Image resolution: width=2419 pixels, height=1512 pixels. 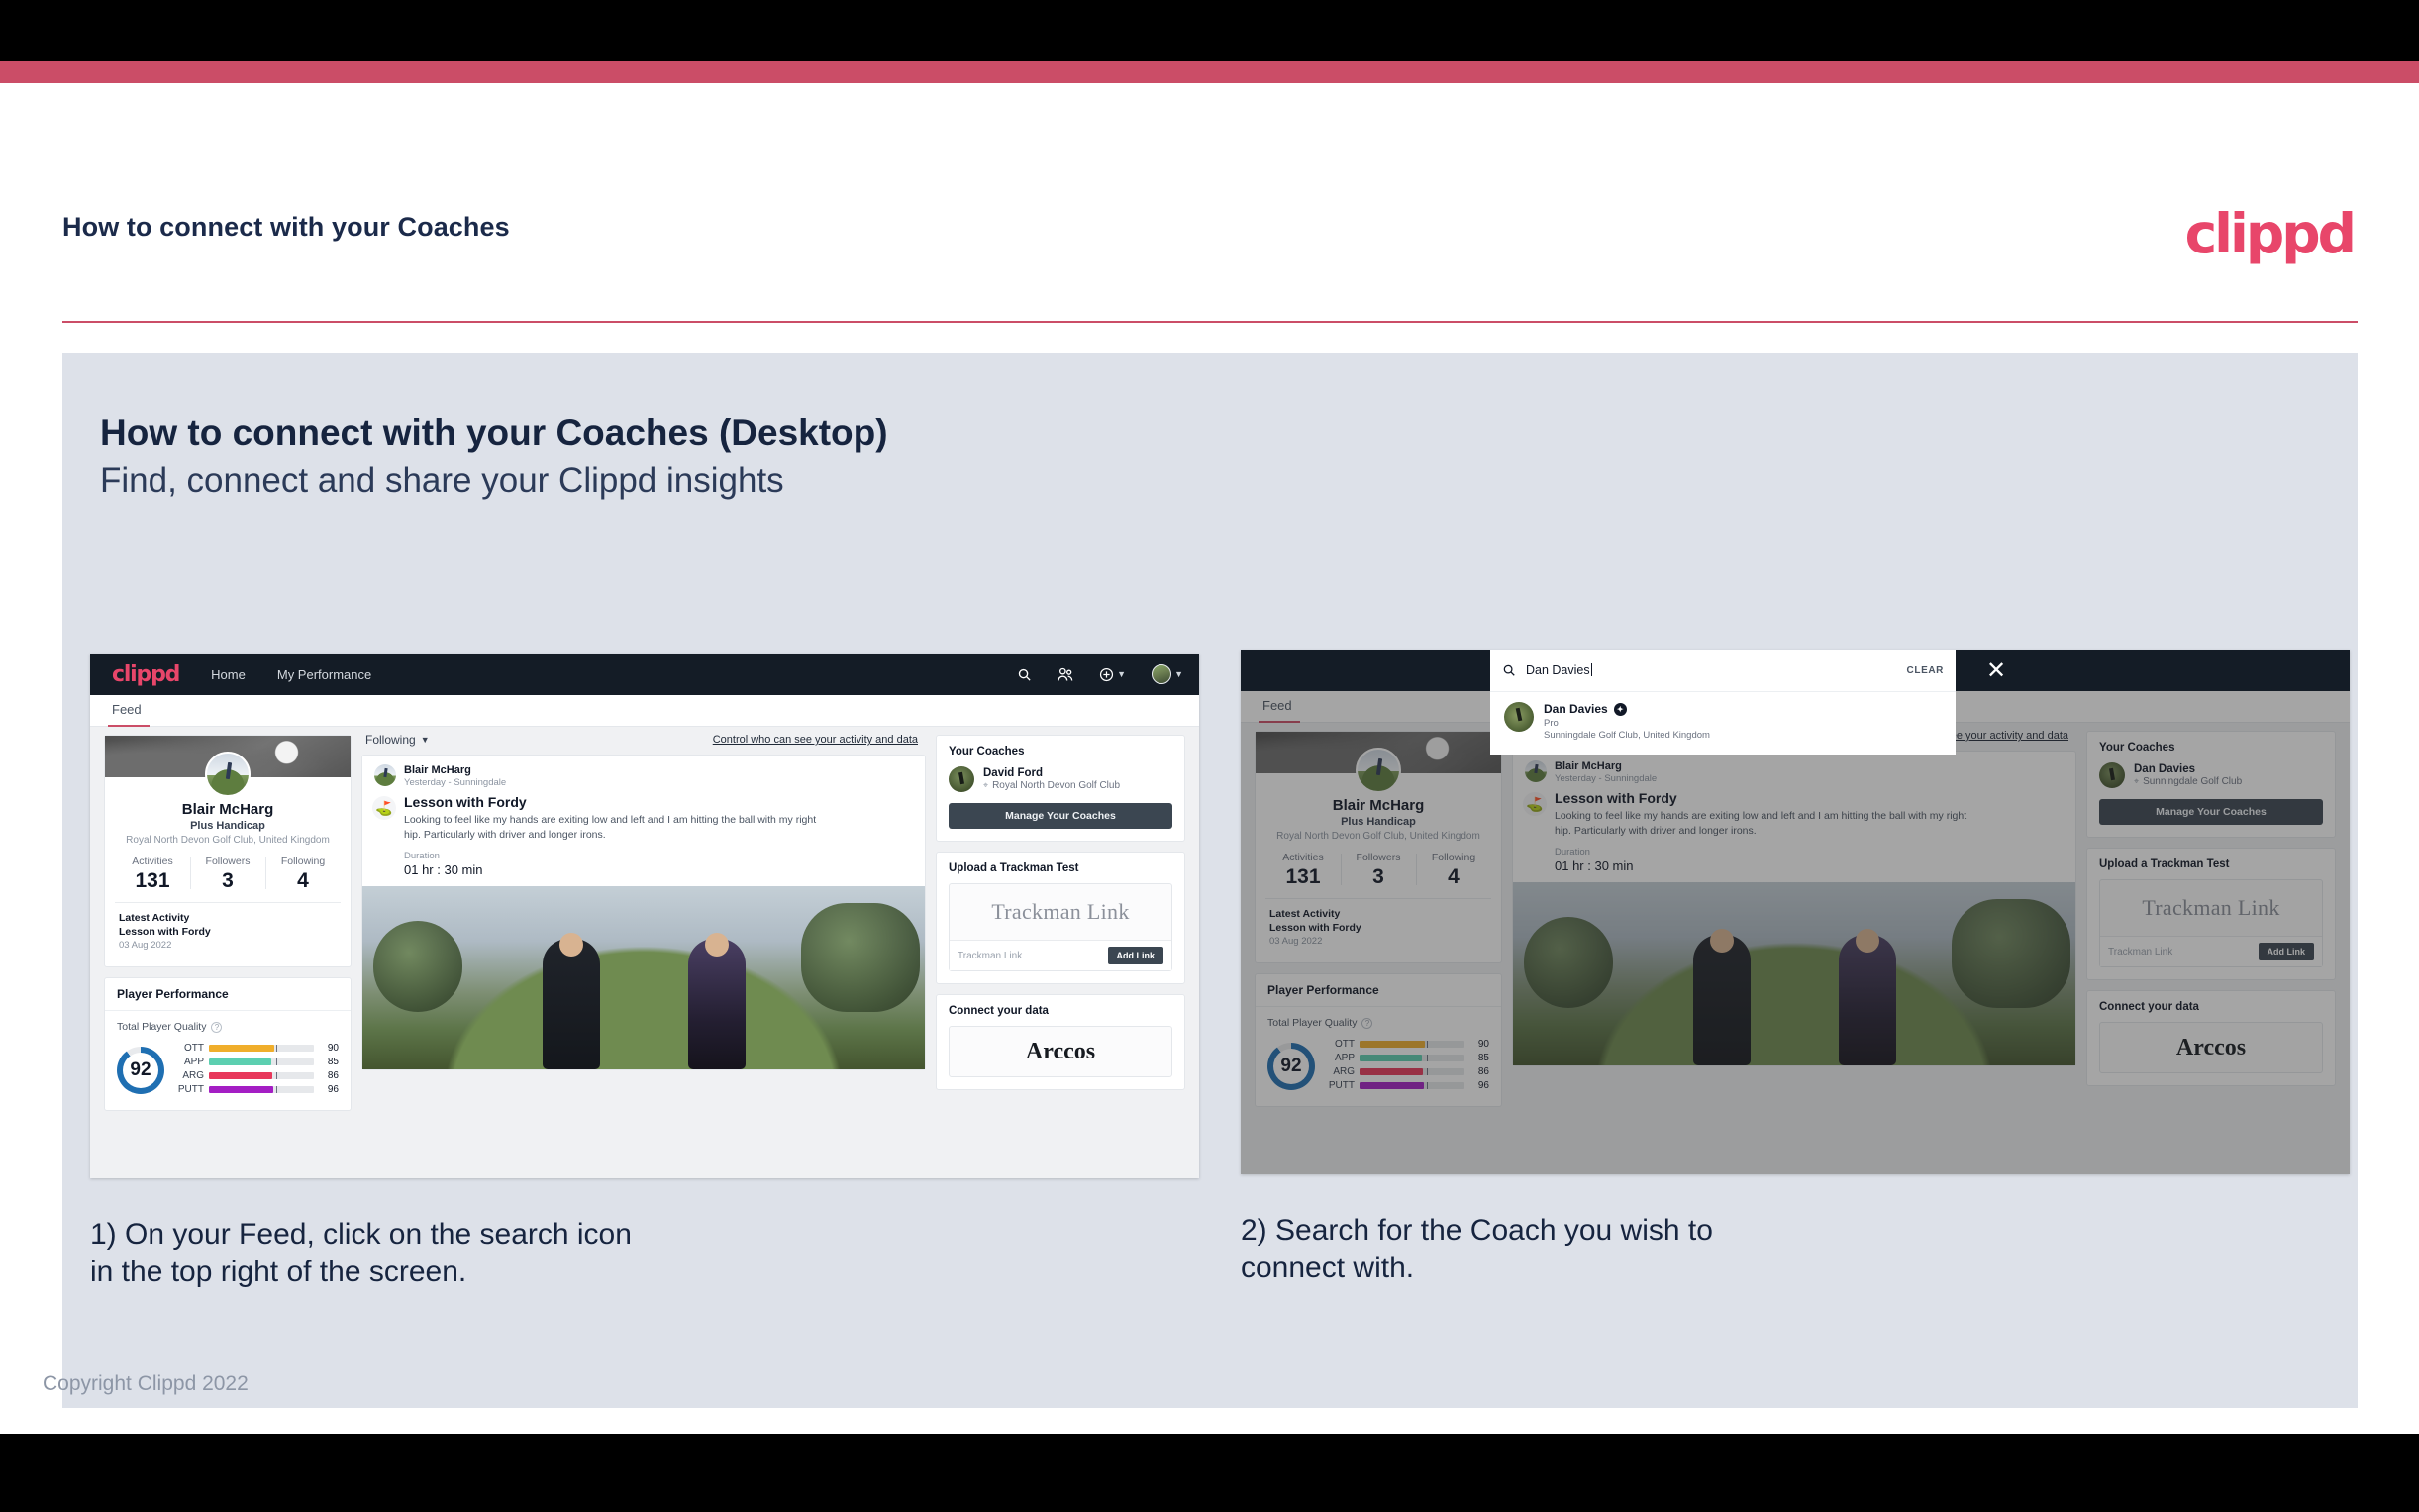 What do you see at coordinates (2140, 952) in the screenshot?
I see `trackman-link-input-b: Trackman Link` at bounding box center [2140, 952].